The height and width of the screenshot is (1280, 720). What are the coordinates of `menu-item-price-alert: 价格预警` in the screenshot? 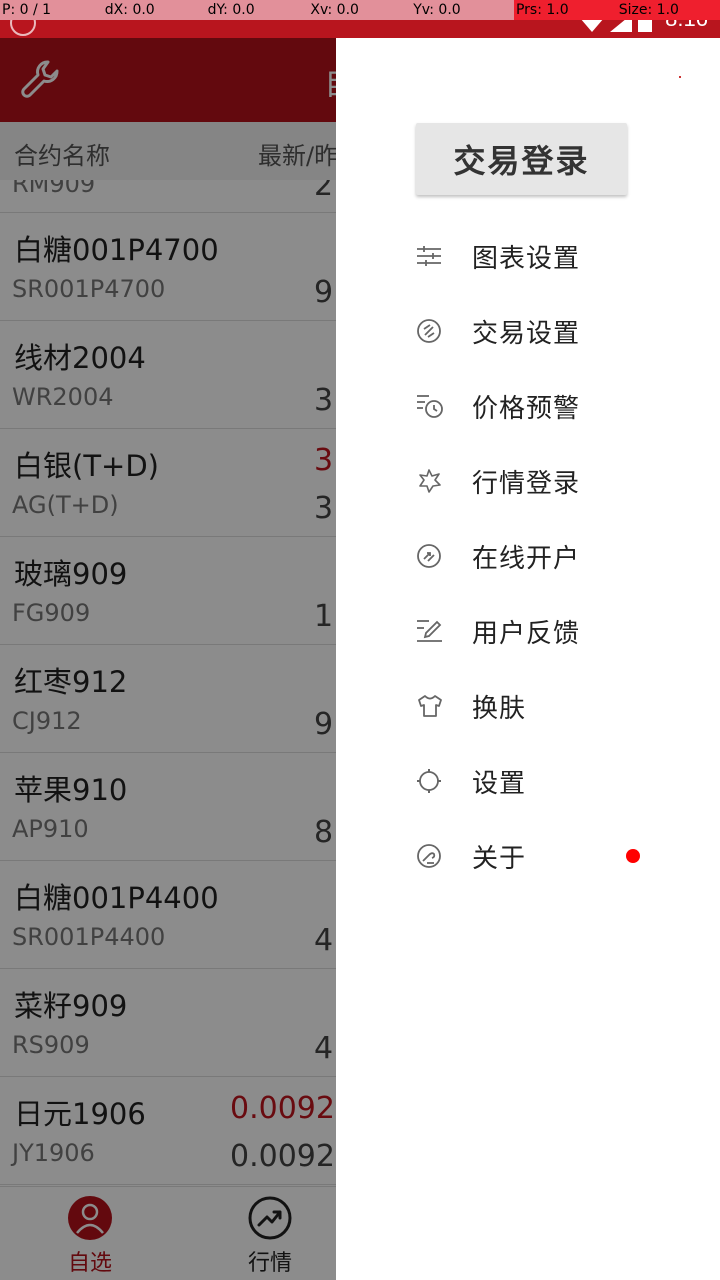 It's located at (531, 406).